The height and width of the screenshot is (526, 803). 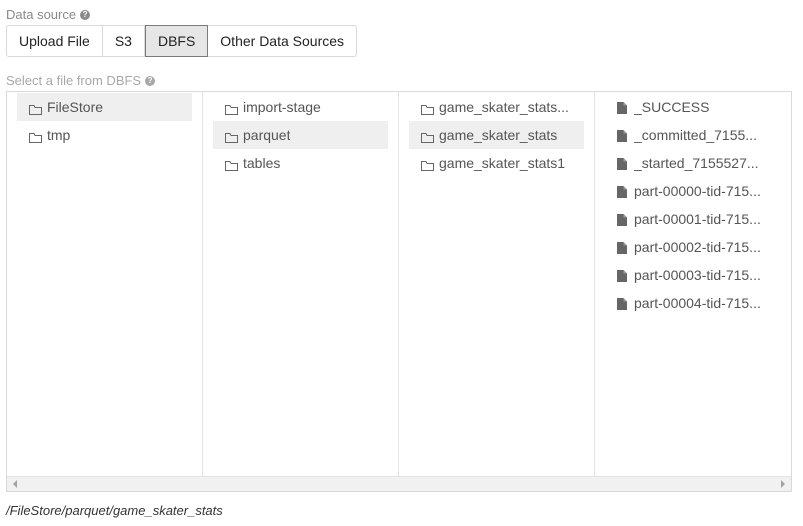 What do you see at coordinates (114, 510) in the screenshot?
I see `selected-path: /FileStore/parquet/game_skater_stats` at bounding box center [114, 510].